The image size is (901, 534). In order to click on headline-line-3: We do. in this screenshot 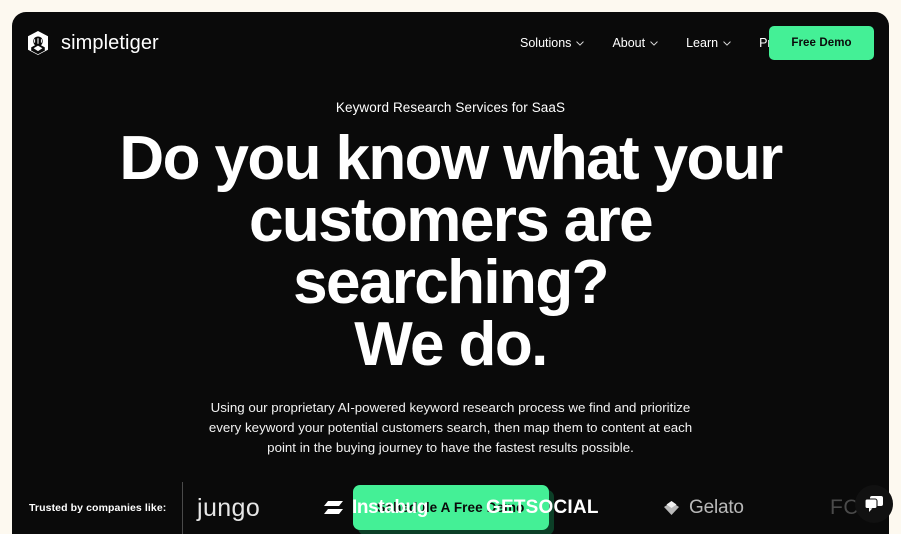, I will do `click(451, 344)`.